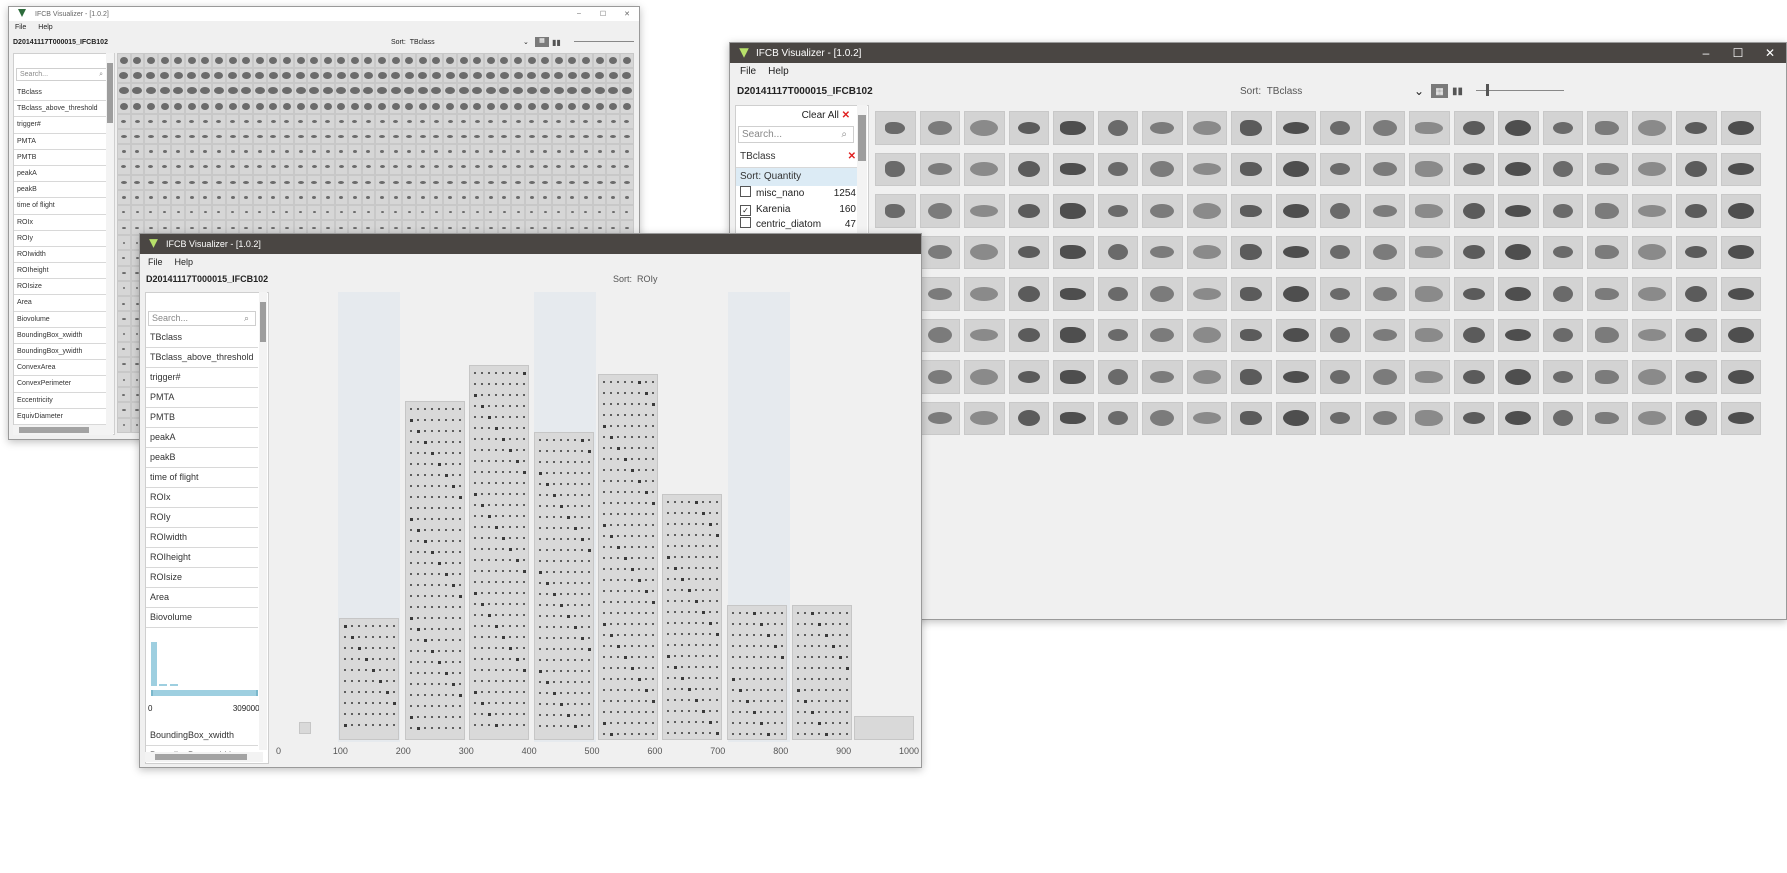 The image size is (1787, 873). Describe the element at coordinates (796, 134) in the screenshot. I see `search-input: Search... ⌕` at that location.